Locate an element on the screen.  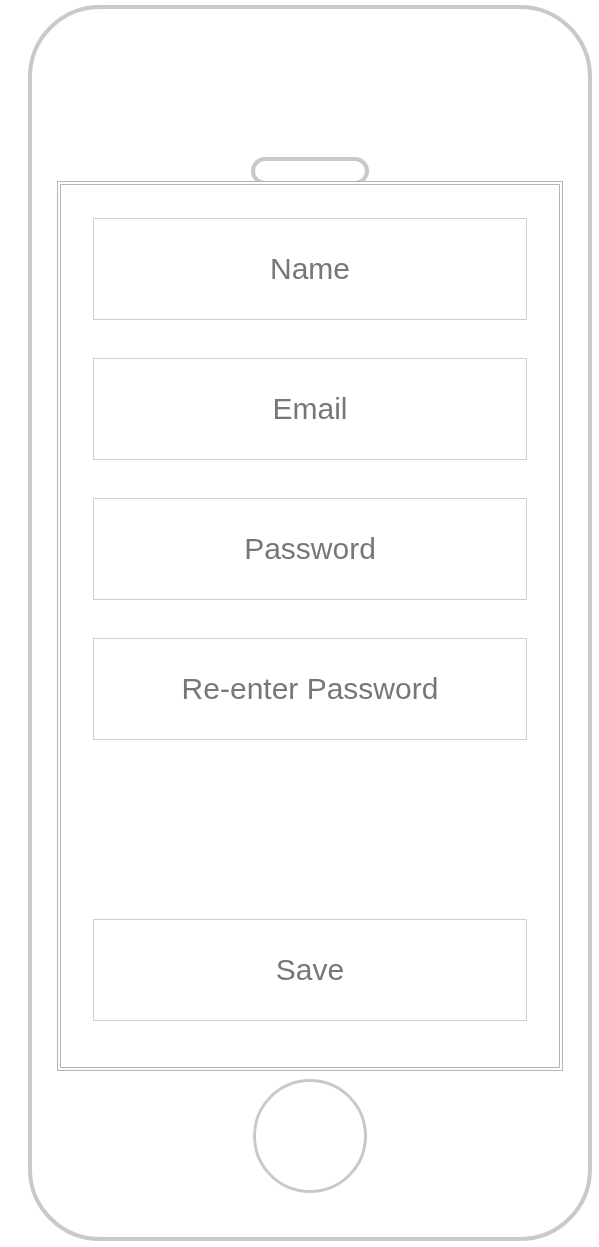
input-field: Name is located at coordinates (310, 269).